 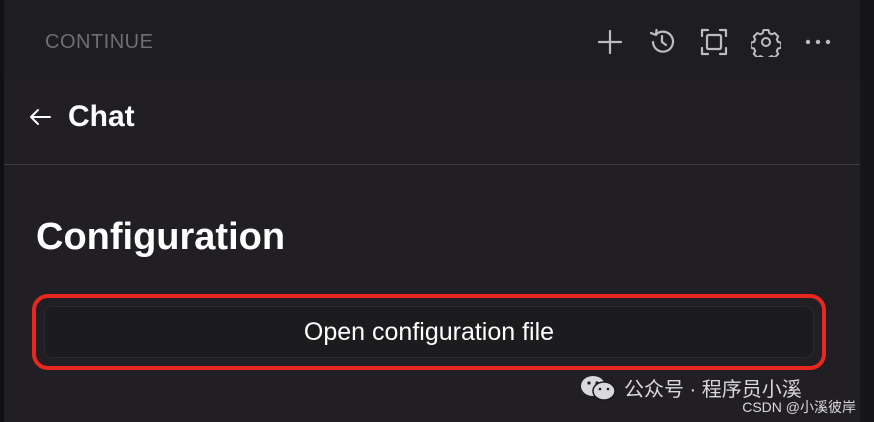 What do you see at coordinates (662, 42) in the screenshot?
I see `history-icon` at bounding box center [662, 42].